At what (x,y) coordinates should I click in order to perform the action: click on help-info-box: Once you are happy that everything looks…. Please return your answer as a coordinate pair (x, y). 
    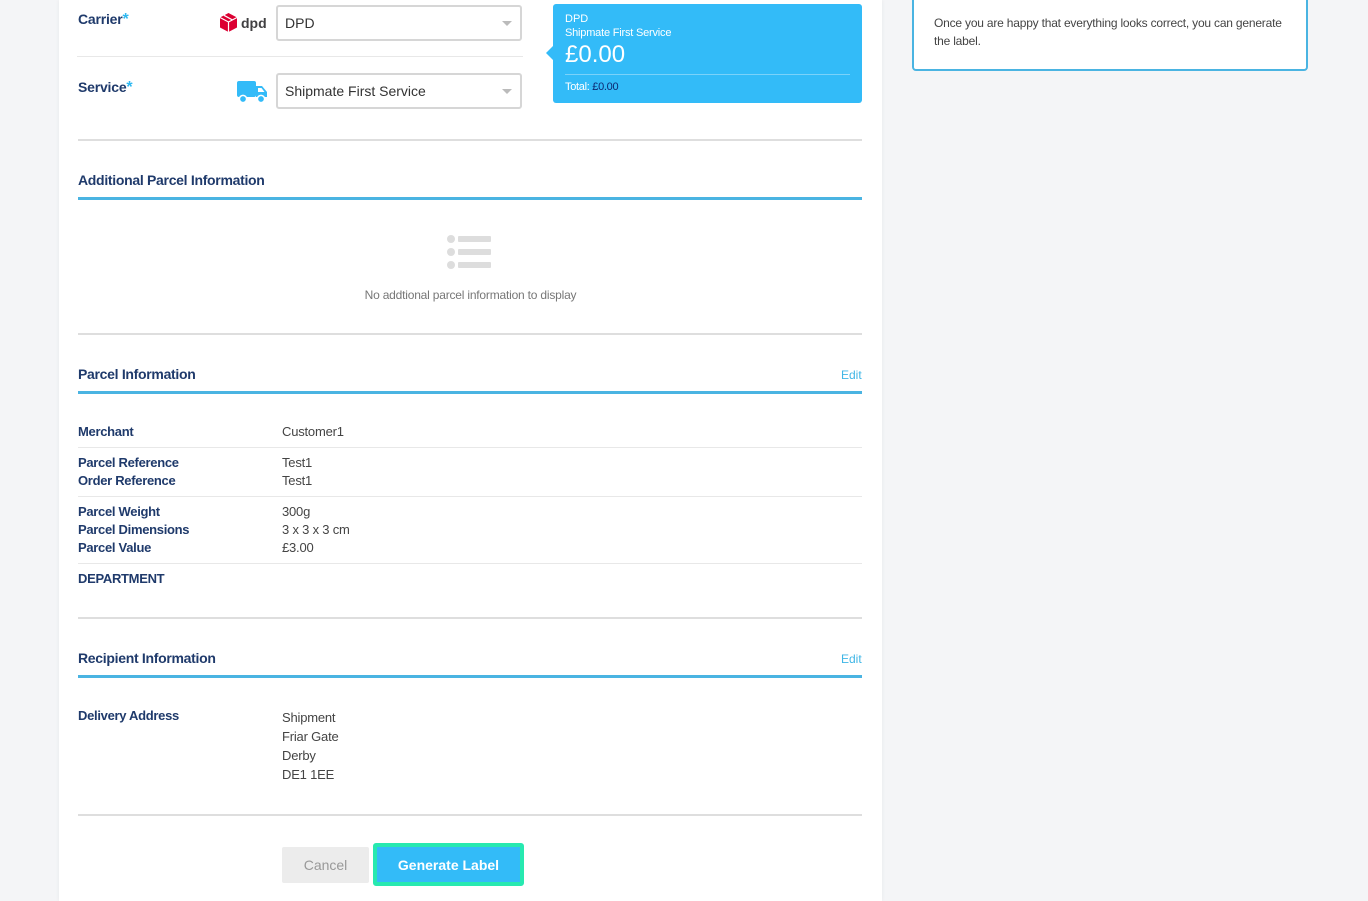
    Looking at the image, I should click on (1110, 35).